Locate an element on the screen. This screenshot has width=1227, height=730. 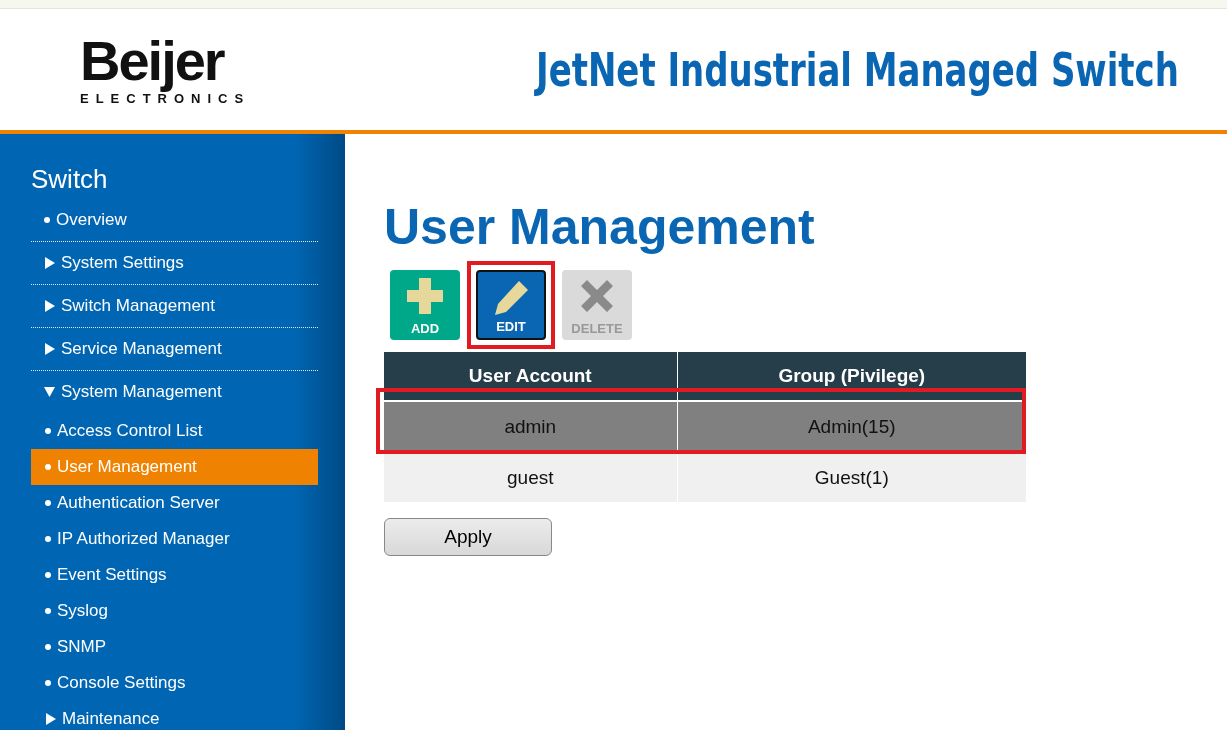
nav-item: System Settings is located at coordinates (181, 263).